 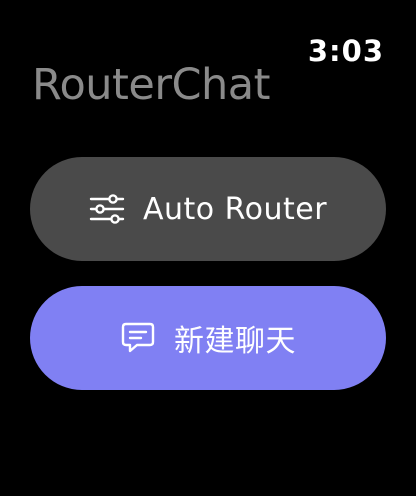 I want to click on app-title: RouterChat, so click(x=151, y=85).